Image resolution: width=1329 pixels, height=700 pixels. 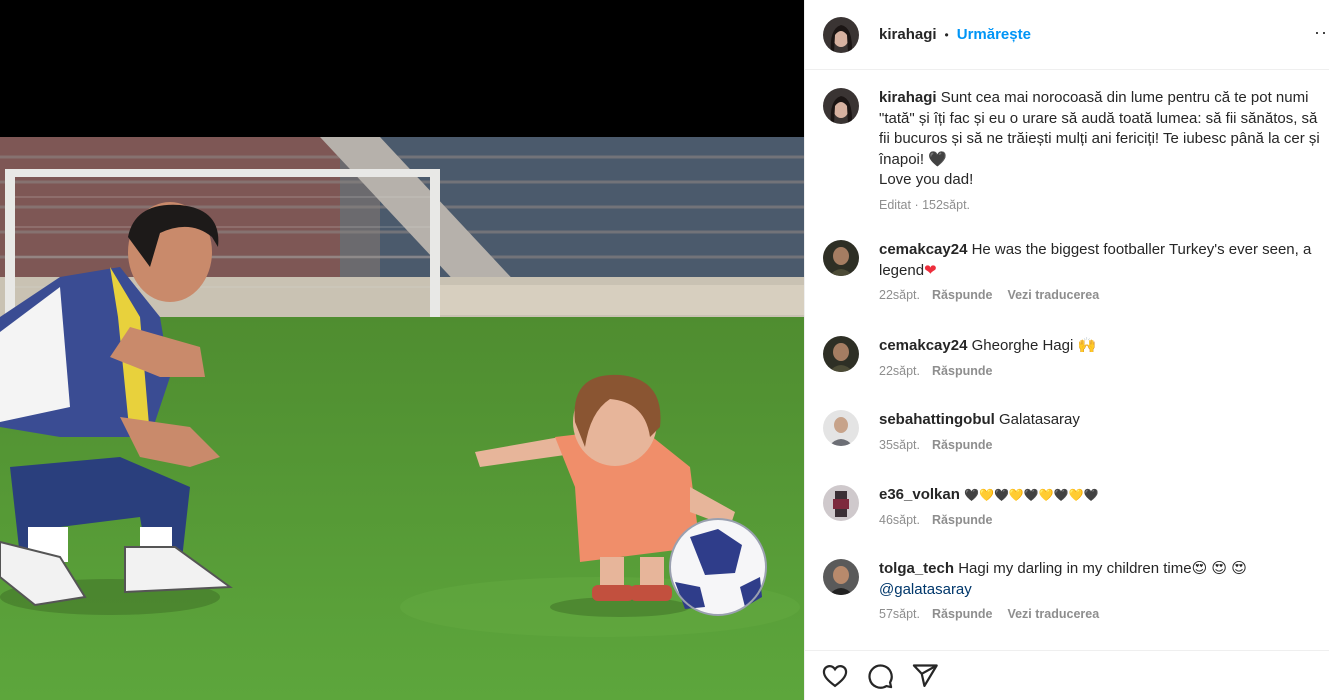 I want to click on comment-meta: 35săpt. Răspunde, so click(x=982, y=445).